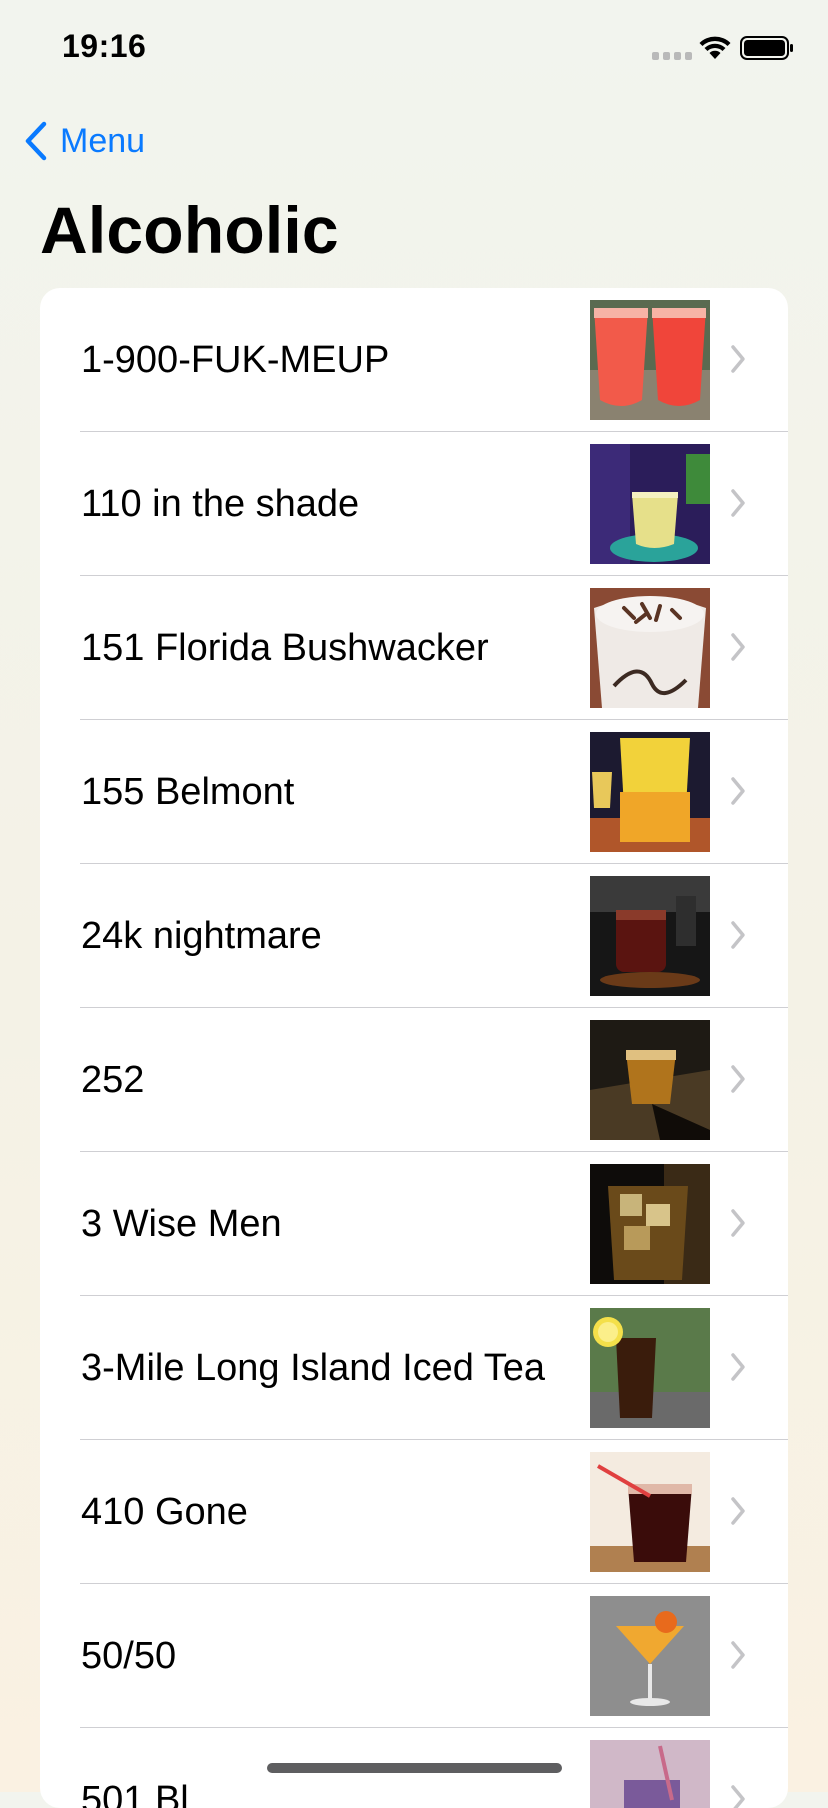  What do you see at coordinates (188, 792) in the screenshot?
I see `drink-name: 155 Belmont` at bounding box center [188, 792].